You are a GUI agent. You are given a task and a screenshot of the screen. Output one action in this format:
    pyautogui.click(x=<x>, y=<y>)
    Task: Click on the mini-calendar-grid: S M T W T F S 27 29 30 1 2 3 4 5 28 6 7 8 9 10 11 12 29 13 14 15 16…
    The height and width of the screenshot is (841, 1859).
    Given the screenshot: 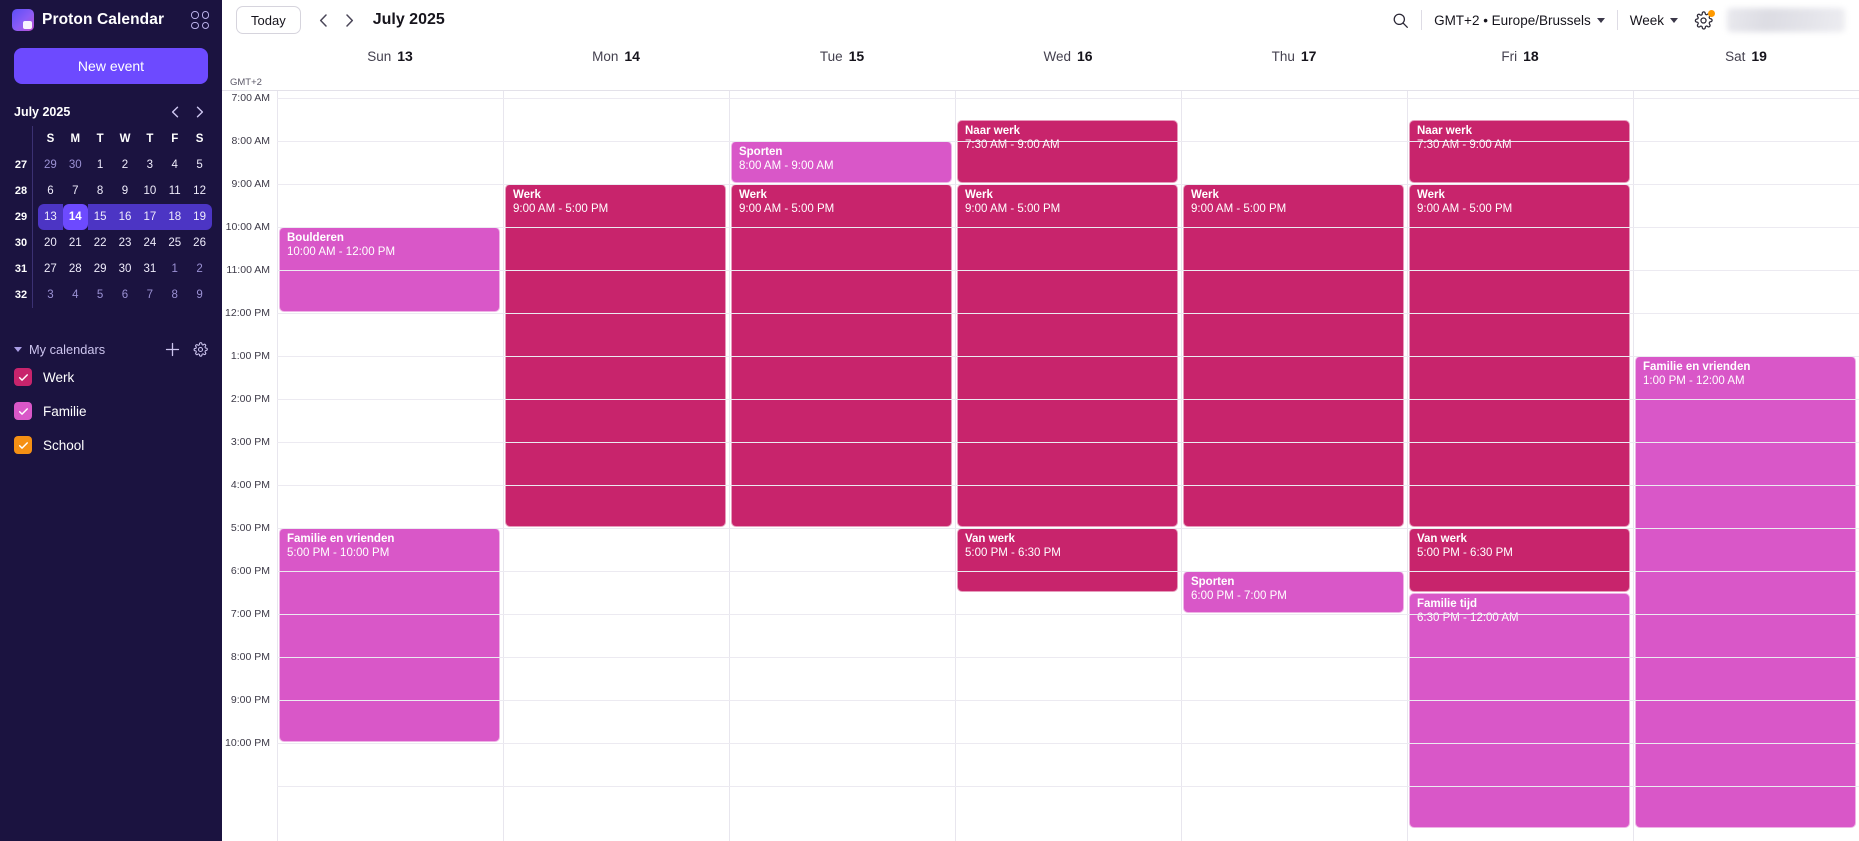 What is the action you would take?
    pyautogui.click(x=111, y=217)
    